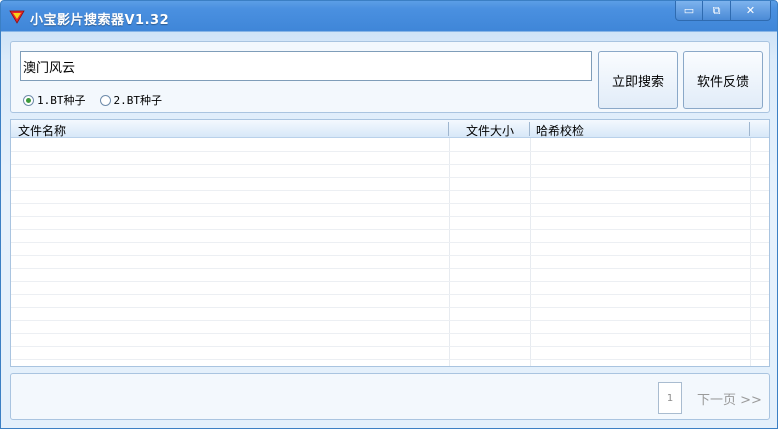 This screenshot has height=431, width=780. I want to click on radio-bt-seed-1: 1.BT种子, so click(54, 100).